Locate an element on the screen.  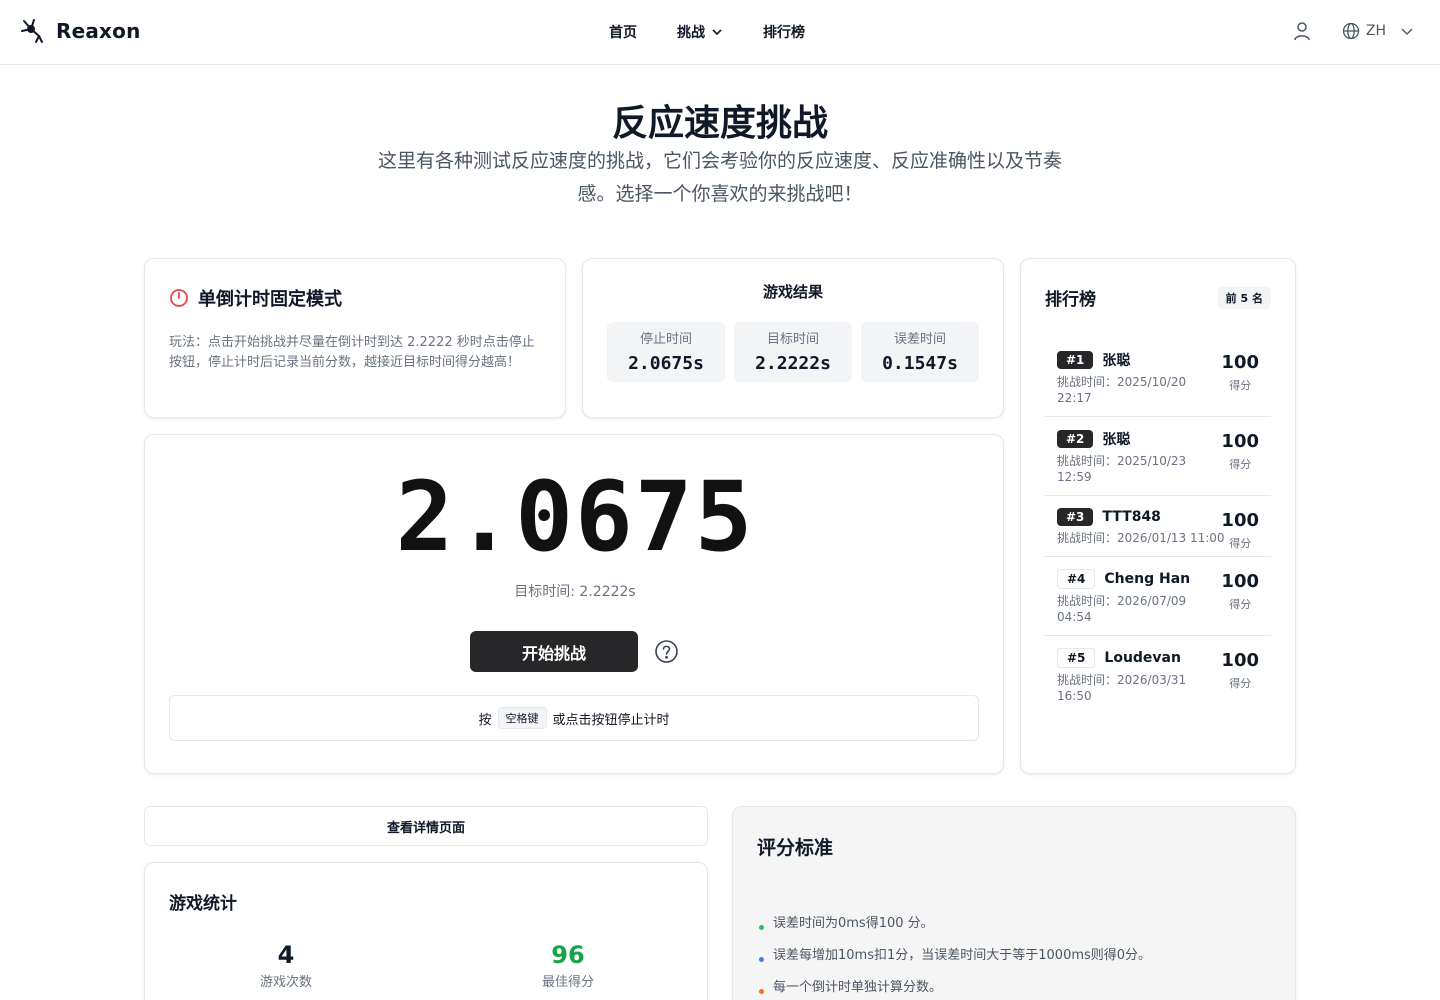
rank-badge: #5 is located at coordinates (1076, 658).